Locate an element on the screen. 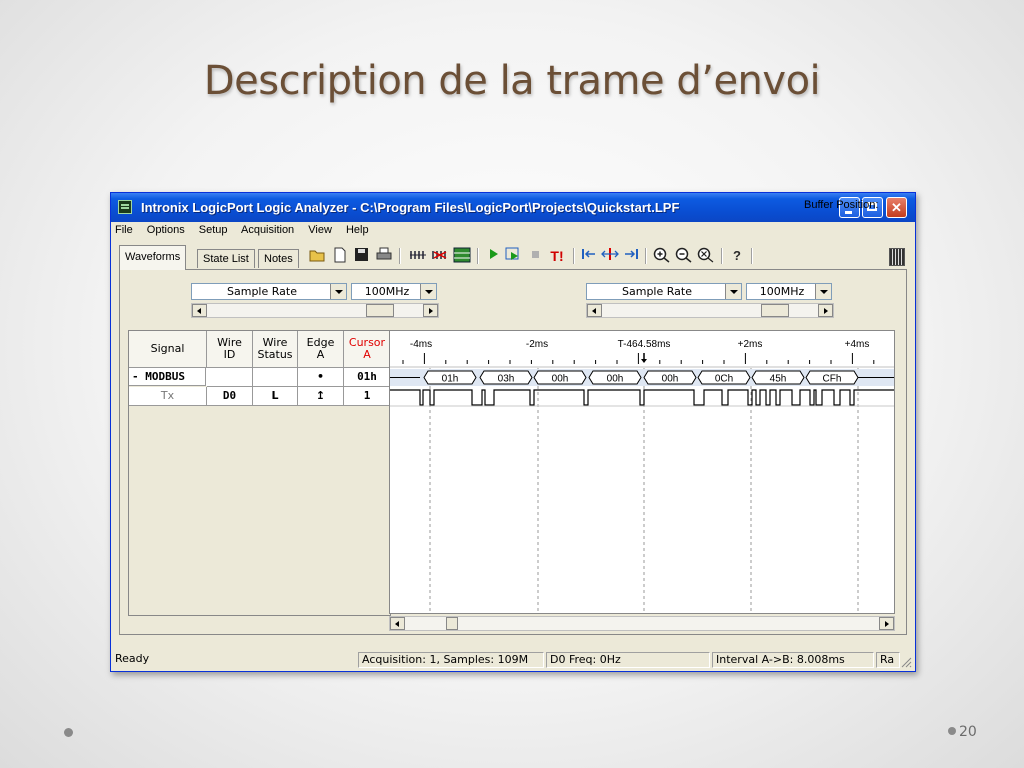 The width and height of the screenshot is (1024, 768). zoom-in-icon is located at coordinates (662, 256).